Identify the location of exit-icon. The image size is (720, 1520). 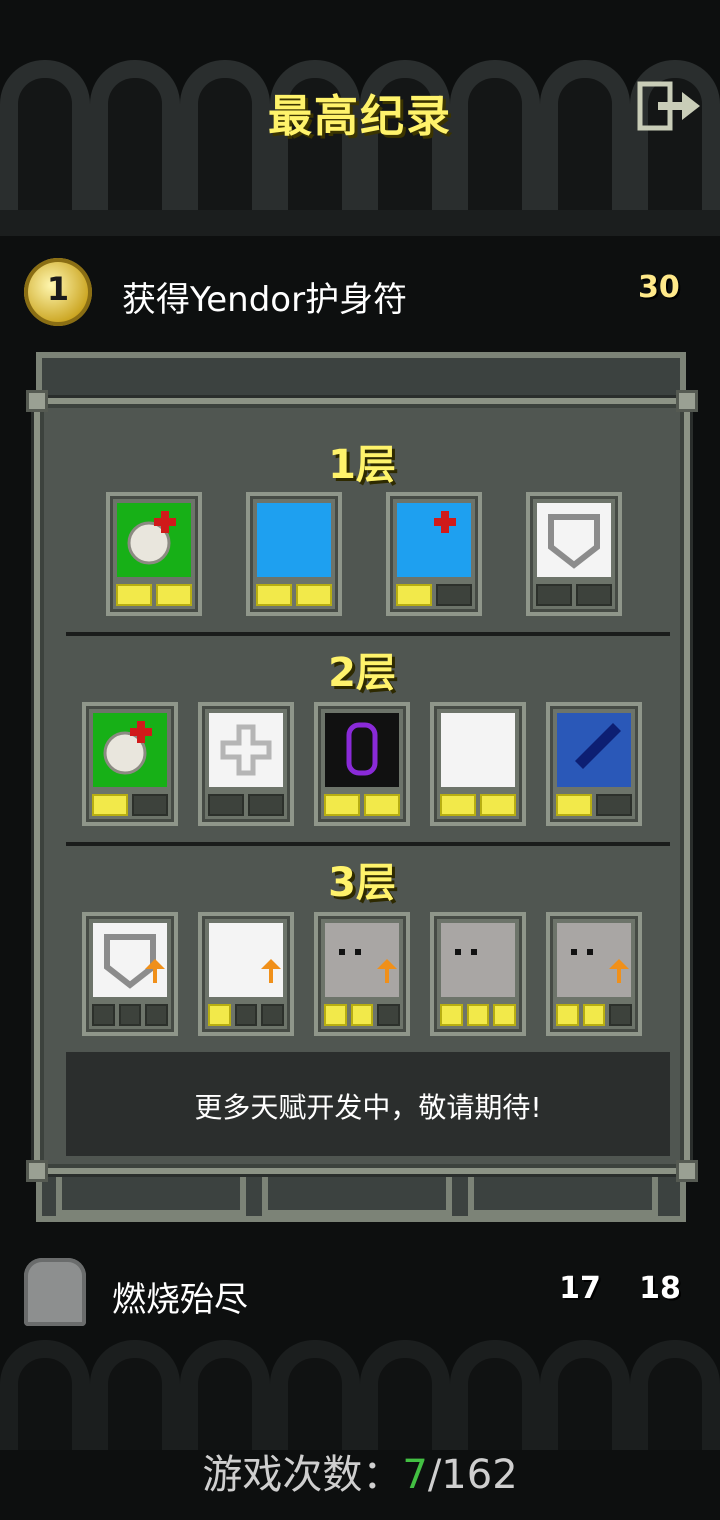
(668, 106).